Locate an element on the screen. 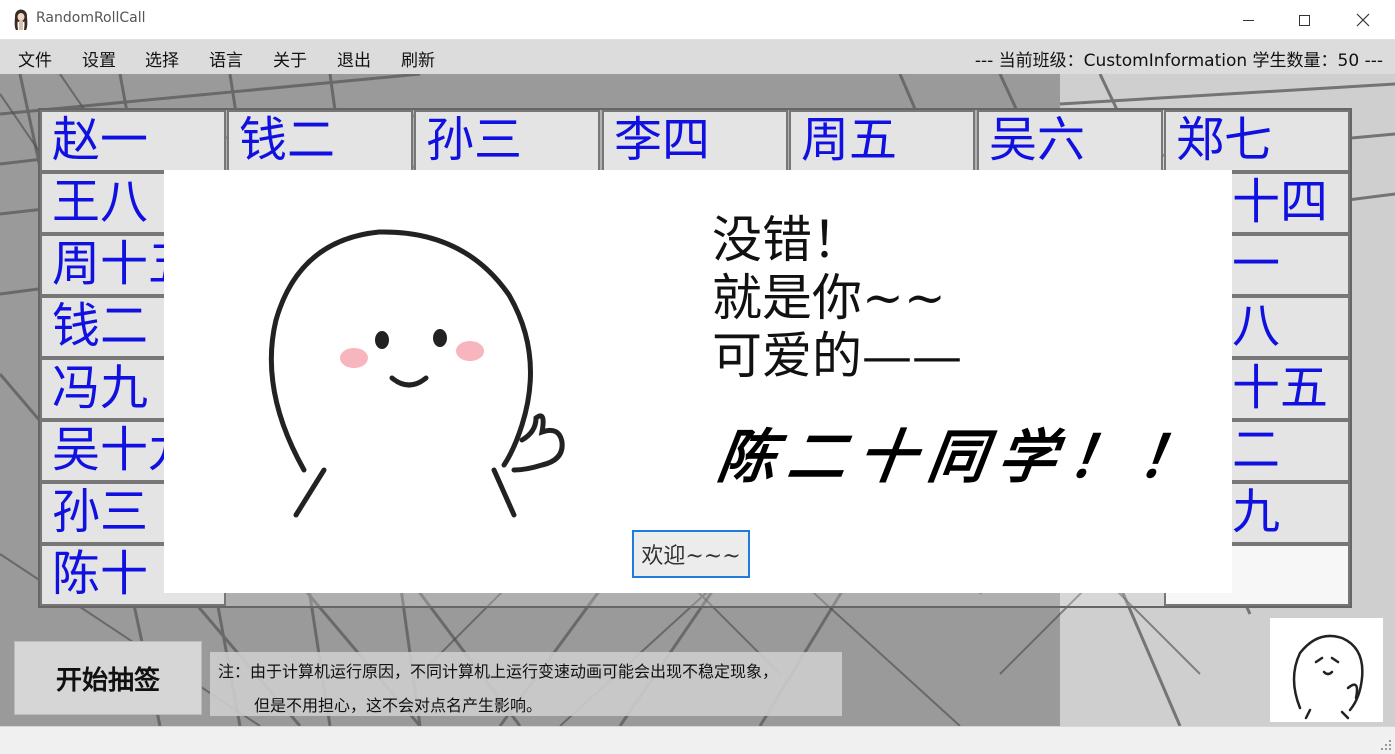  menu-file: 文件 is located at coordinates (35, 58).